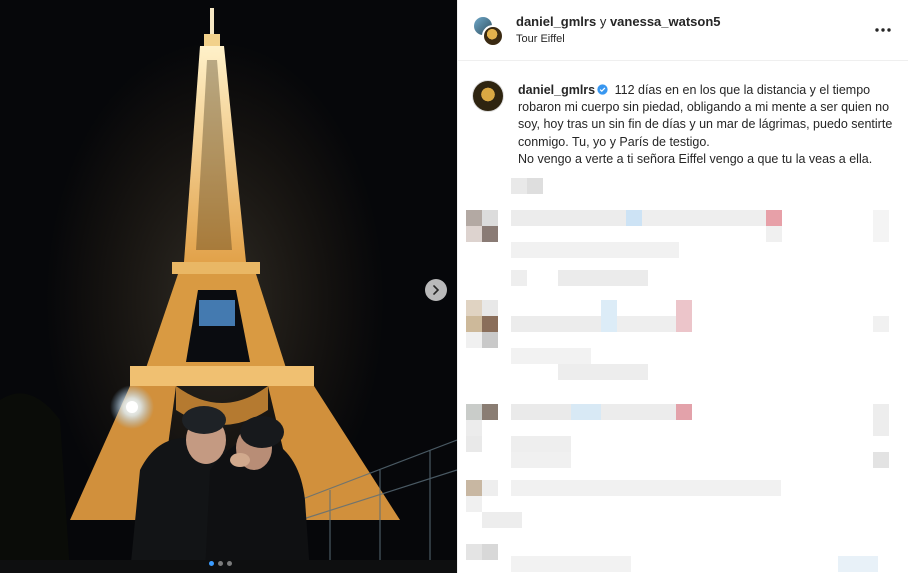  What do you see at coordinates (556, 21) in the screenshot?
I see `username-link: daniel_gmlrs` at bounding box center [556, 21].